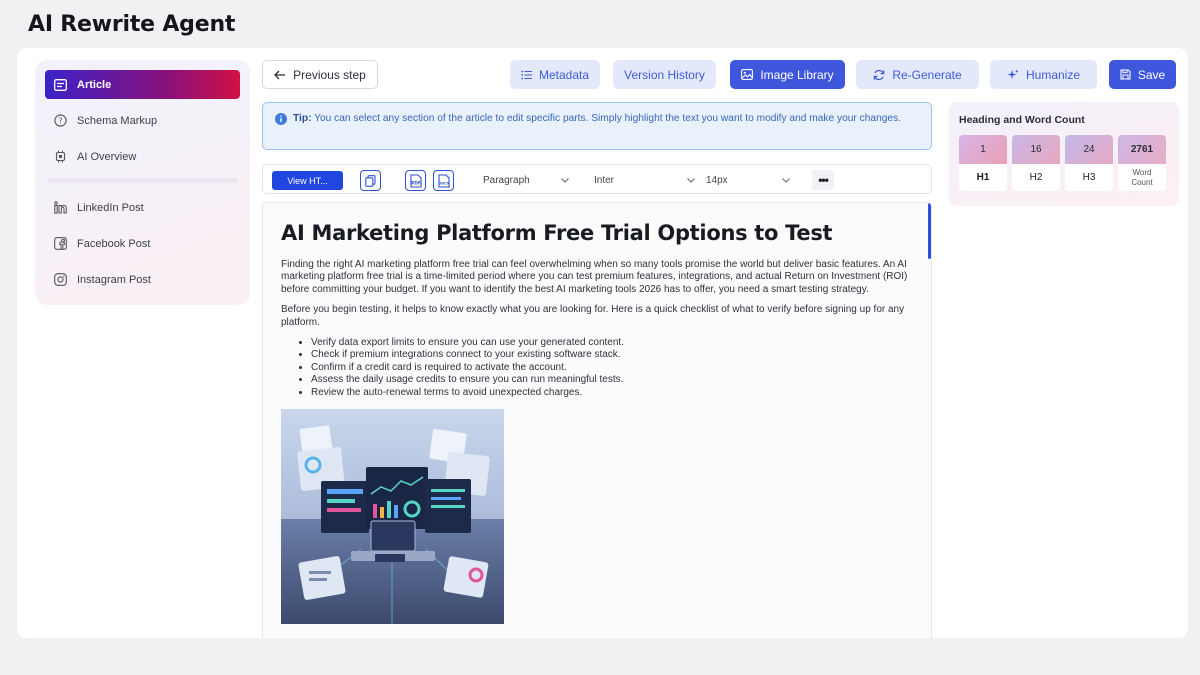 This screenshot has height=675, width=1200. I want to click on pdf-download-icon: PDF, so click(415, 180).